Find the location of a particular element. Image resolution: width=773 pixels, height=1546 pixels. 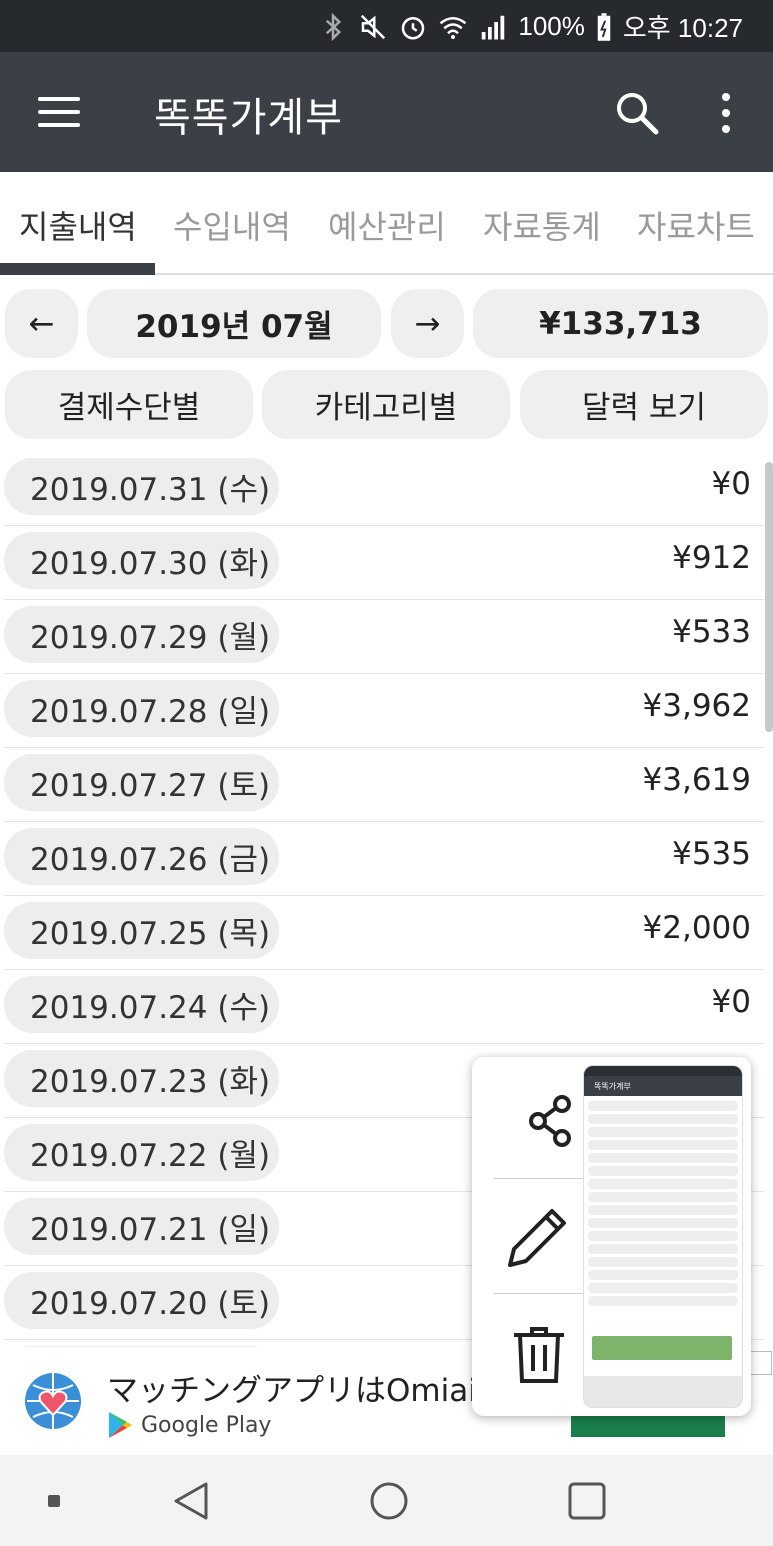

tab-income: 수입내역 is located at coordinates (232, 225).